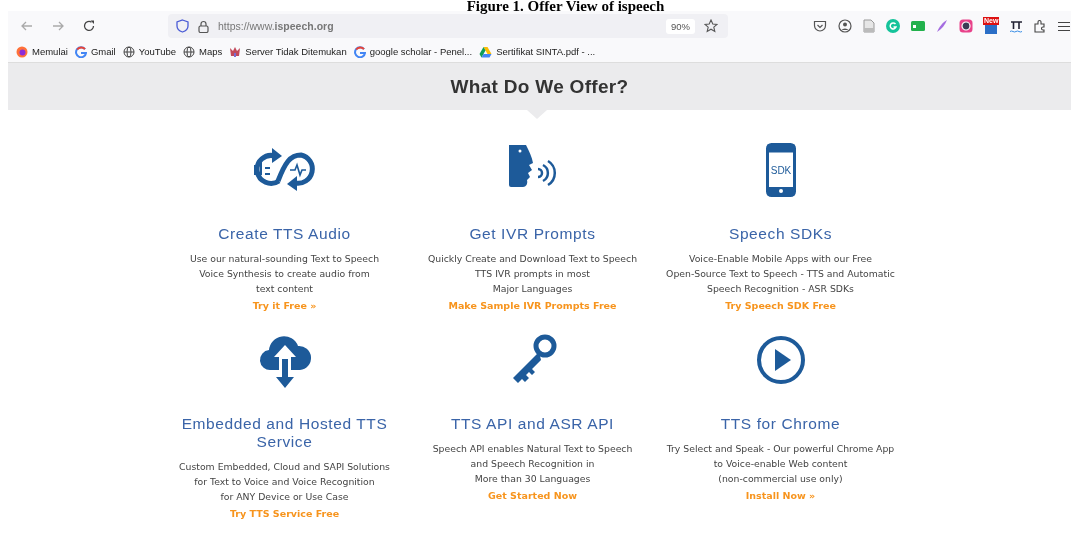  Describe the element at coordinates (780, 274) in the screenshot. I see `offer-description: Voice-Enable Mobile Apps with our Free Open-Source Text to Speech - TTS and Automatic Speech Recognition - ASR SDKs` at that location.